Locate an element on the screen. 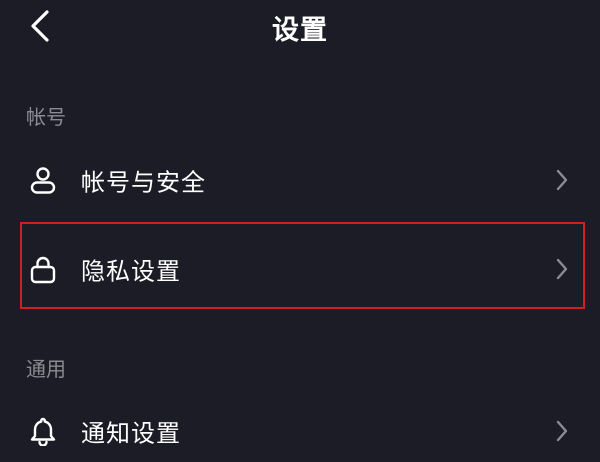  header-bar: 设置 is located at coordinates (300, 26).